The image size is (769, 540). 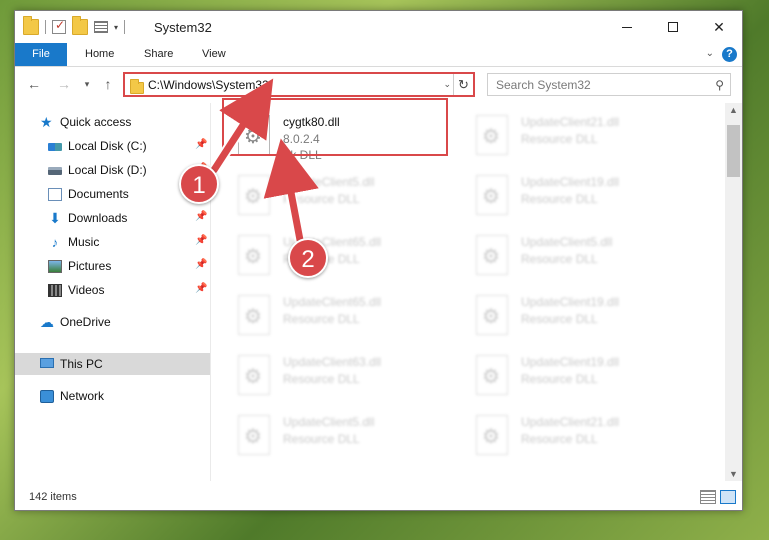 I want to click on refresh-button: ↻, so click(x=463, y=84).